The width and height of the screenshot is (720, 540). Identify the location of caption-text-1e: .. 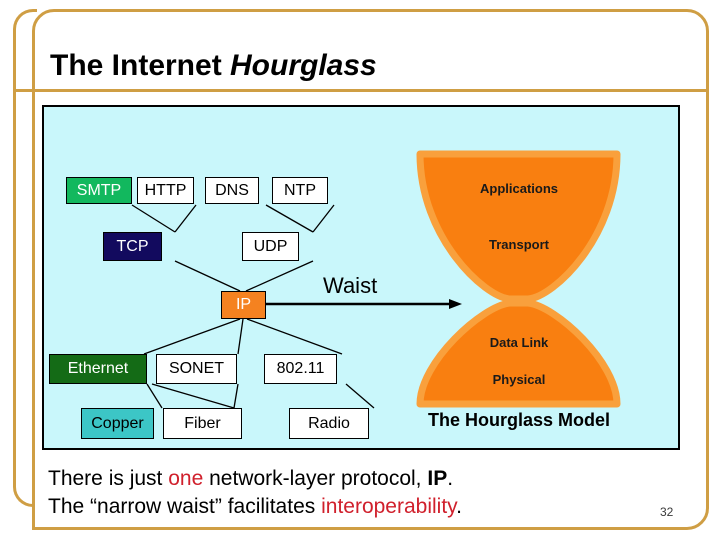
(450, 478).